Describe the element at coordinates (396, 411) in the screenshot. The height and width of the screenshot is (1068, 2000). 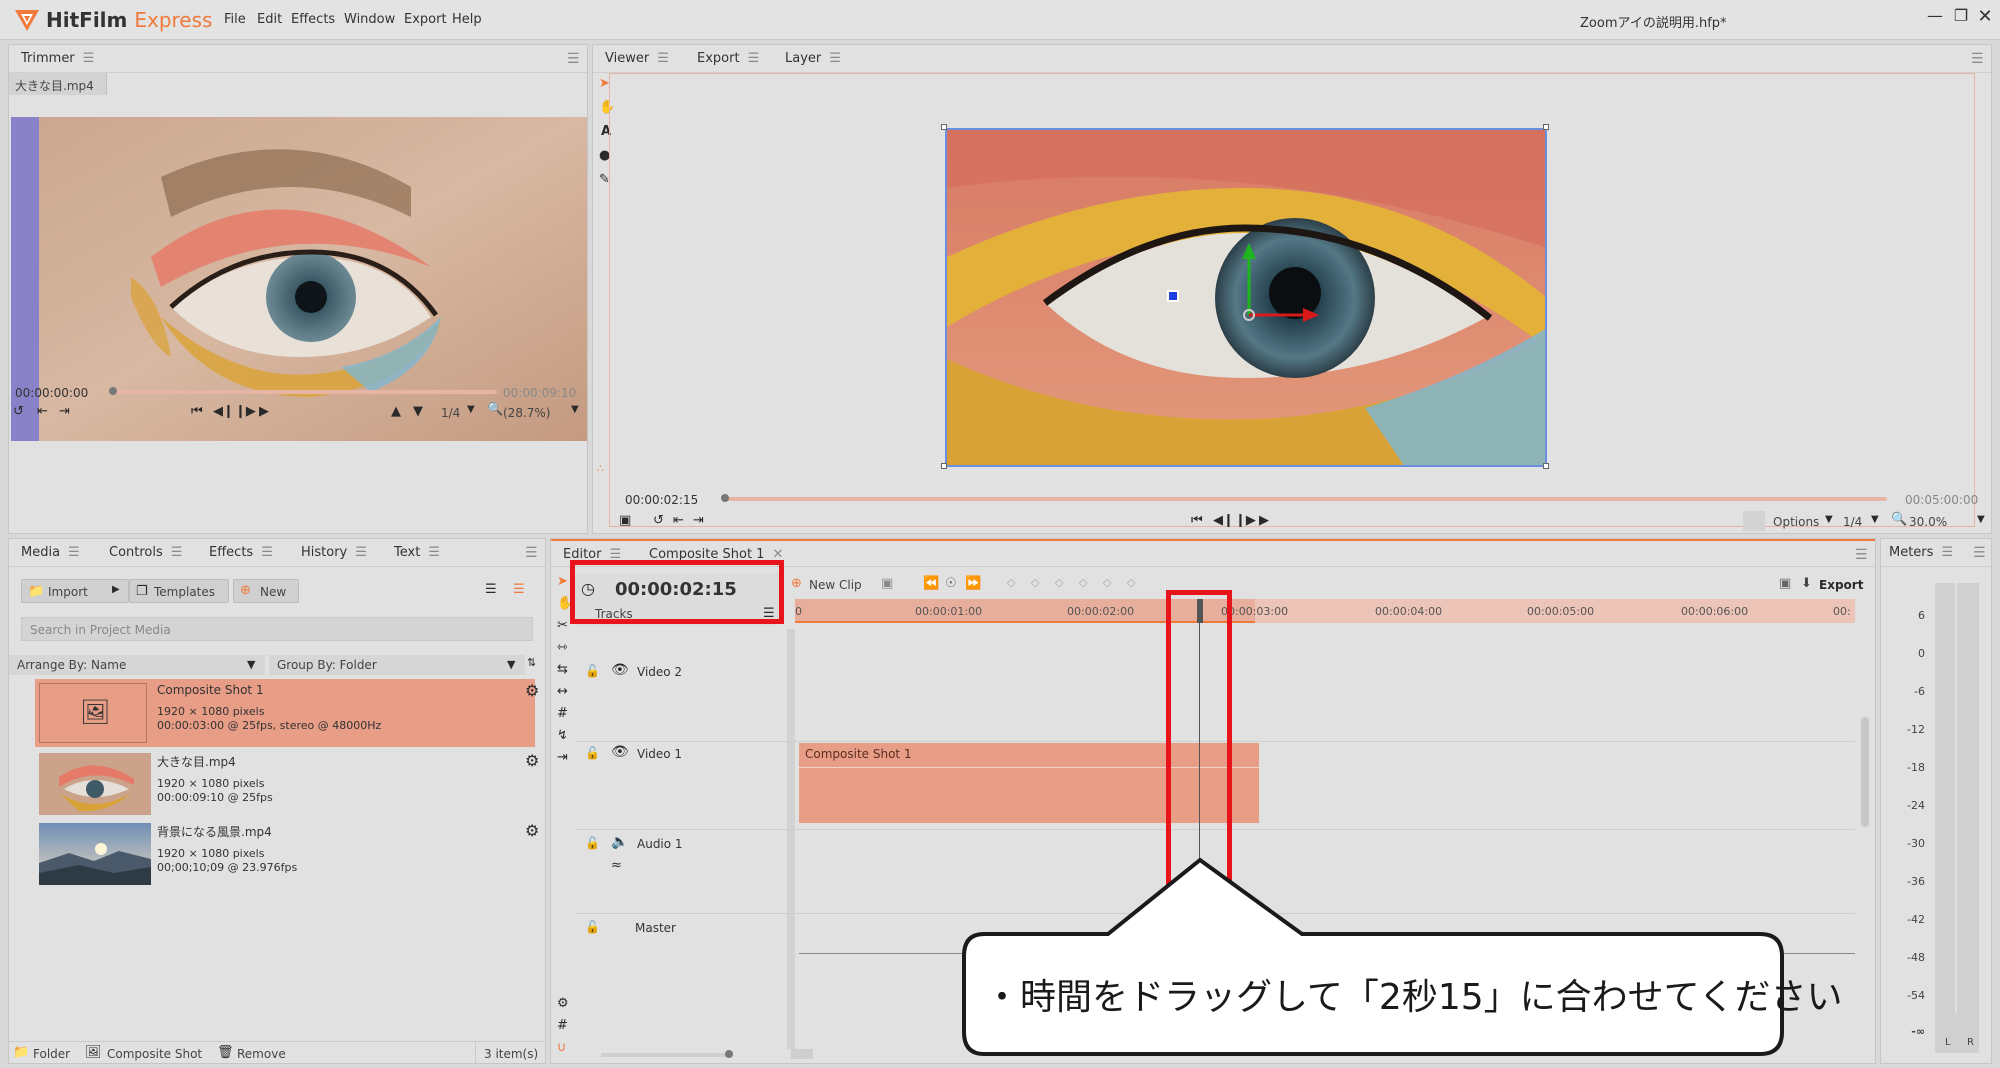
I see `insert-icon: ▲` at that location.